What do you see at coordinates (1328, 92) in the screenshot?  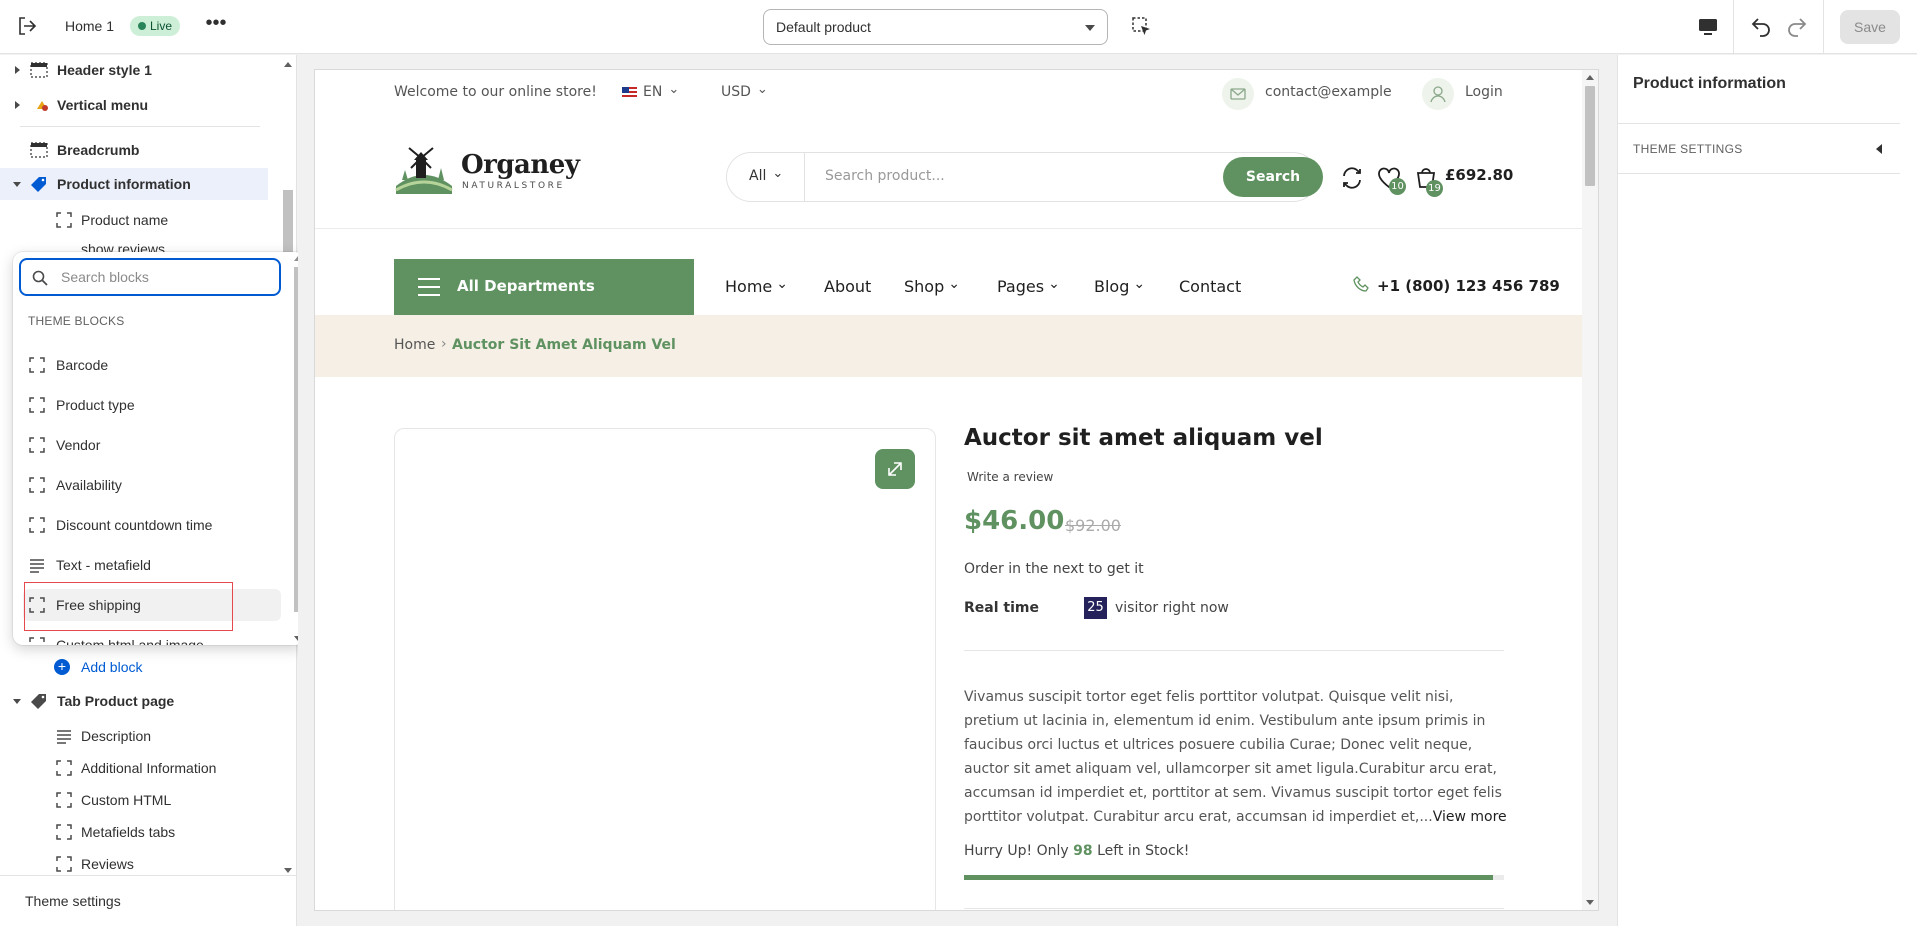 I see `contact-email: contact@example` at bounding box center [1328, 92].